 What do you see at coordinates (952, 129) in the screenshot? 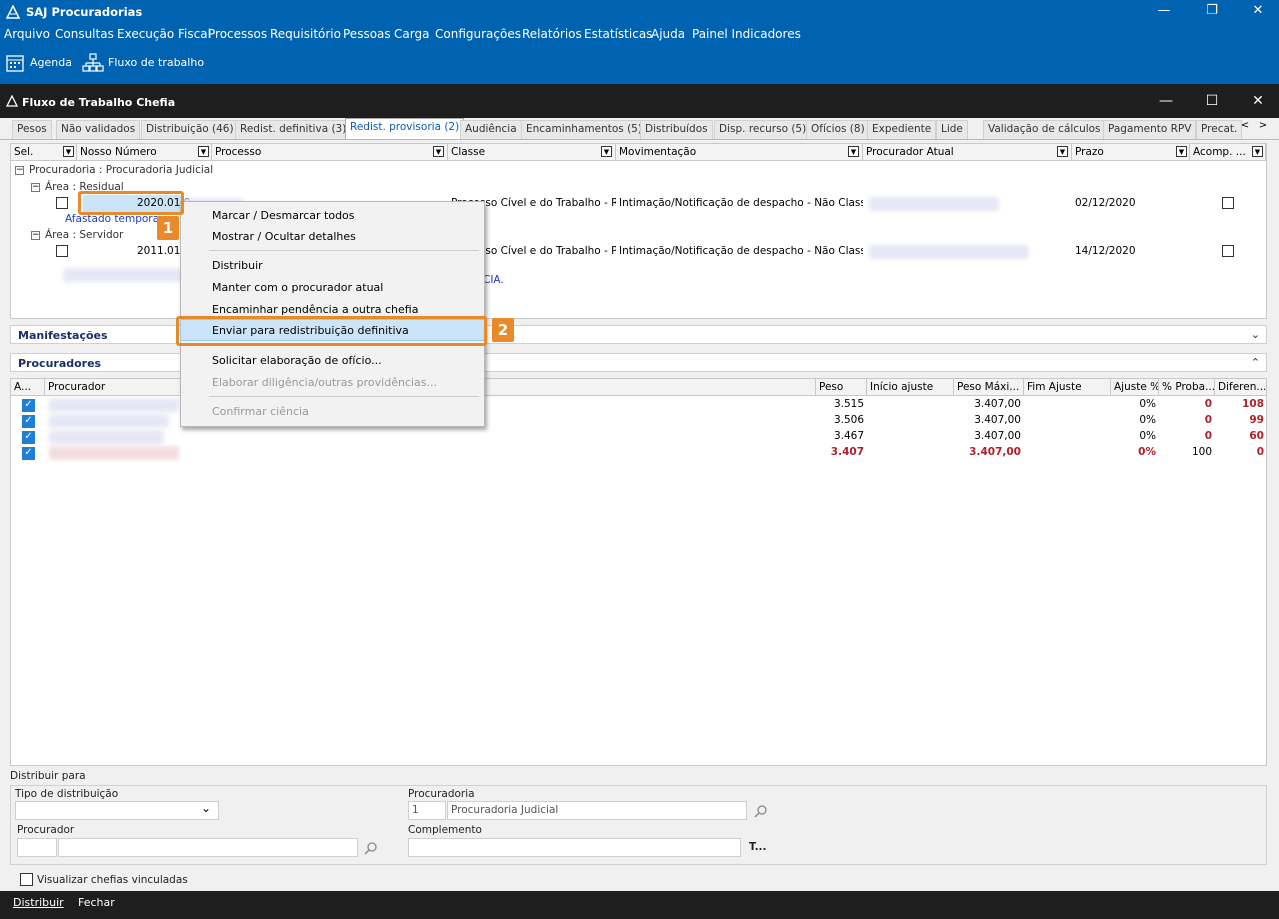
I see `tab-lide: Lide` at bounding box center [952, 129].